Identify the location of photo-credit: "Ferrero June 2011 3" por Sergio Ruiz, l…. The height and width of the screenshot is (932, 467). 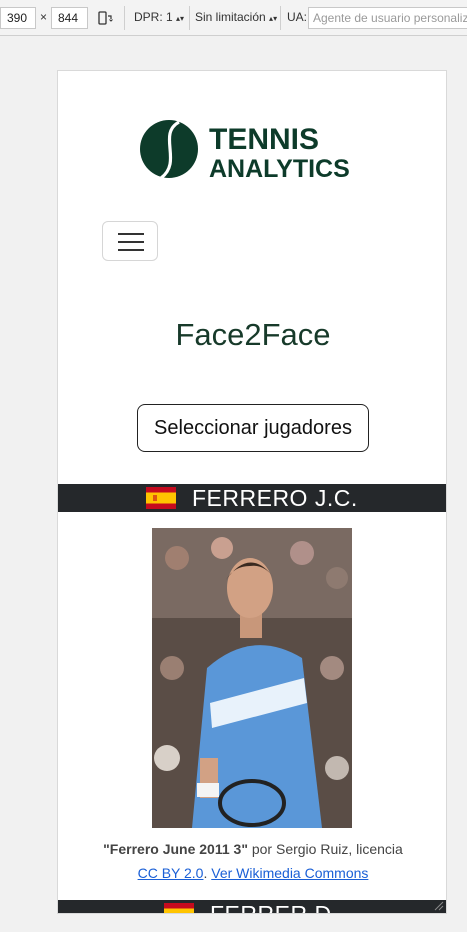
(252, 849).